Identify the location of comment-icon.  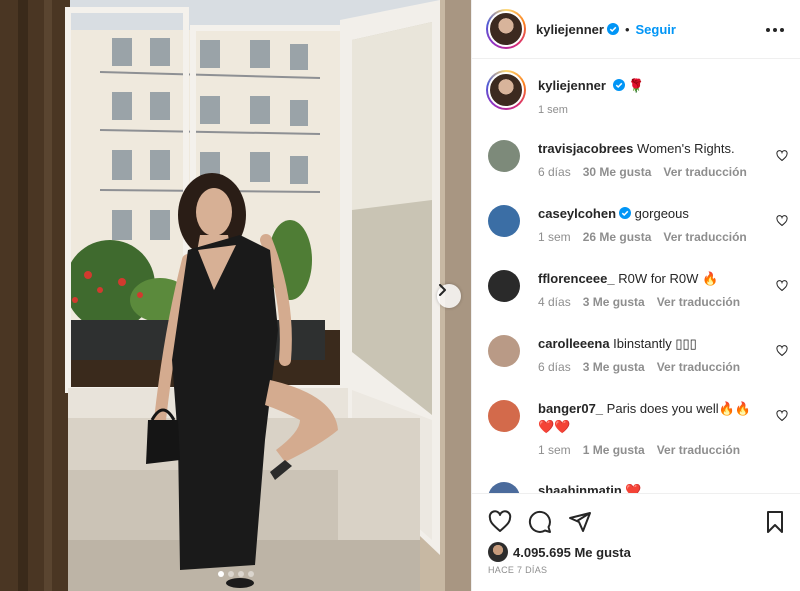
(540, 522).